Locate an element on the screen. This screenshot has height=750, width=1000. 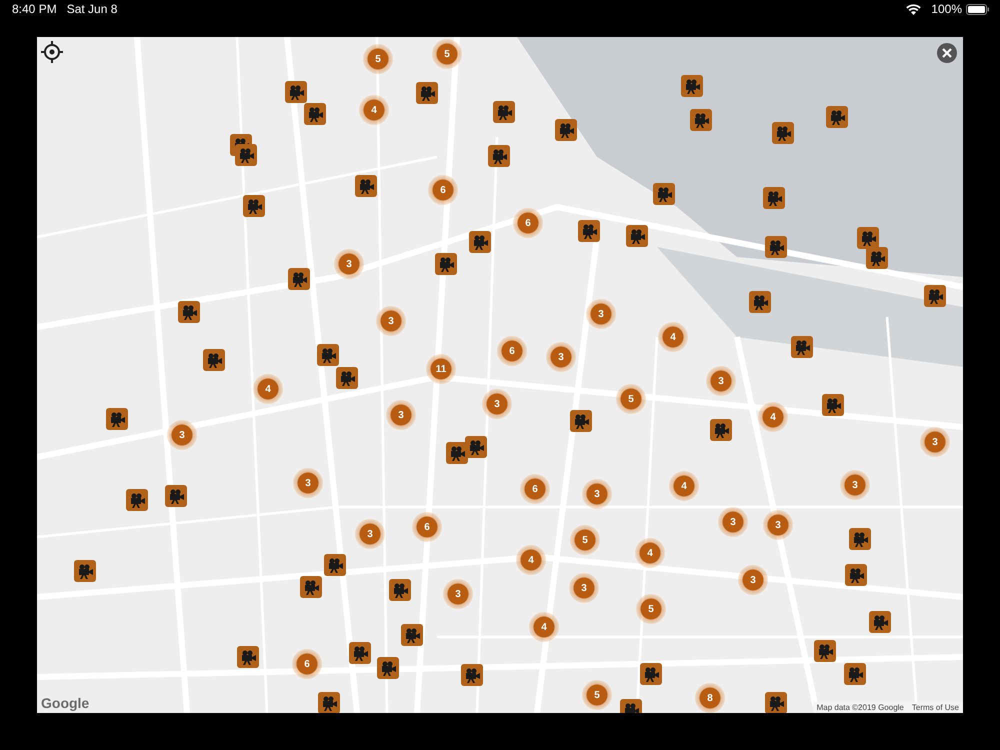
cluster-marker: 8 is located at coordinates (710, 698).